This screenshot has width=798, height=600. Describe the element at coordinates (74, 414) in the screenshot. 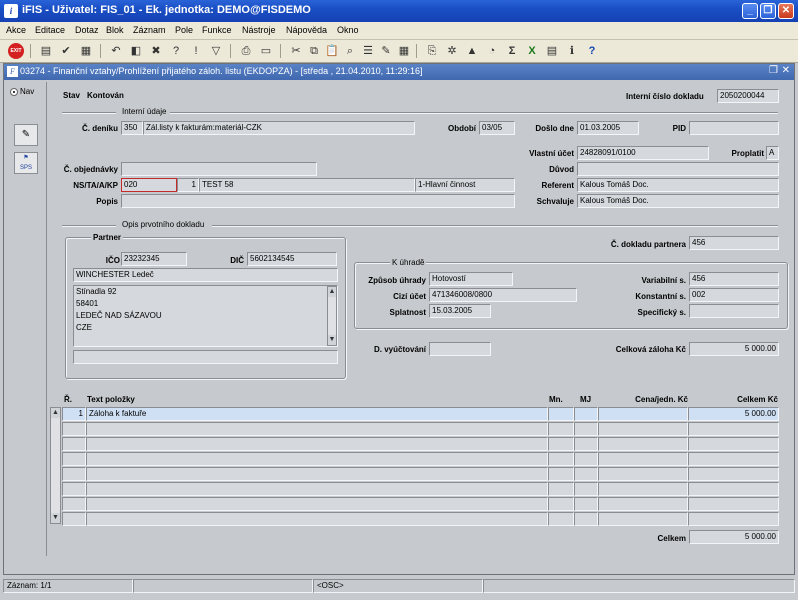

I see `cell-radek: 1` at that location.